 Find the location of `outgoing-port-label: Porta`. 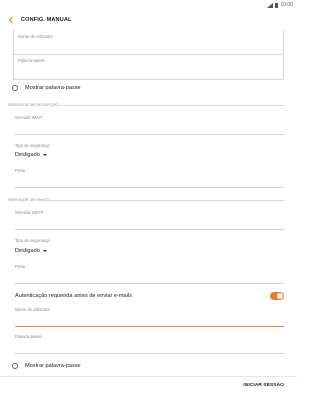

outgoing-port-label: Porta is located at coordinates (20, 266).